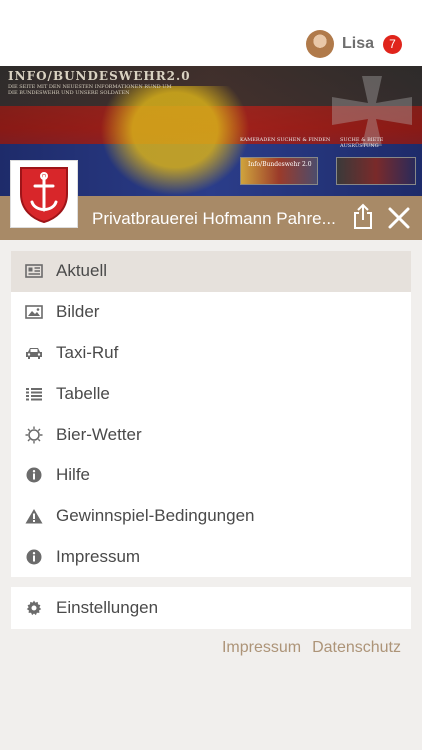 Image resolution: width=422 pixels, height=750 pixels. What do you see at coordinates (107, 607) in the screenshot?
I see `menu-item-label: Einstellungen` at bounding box center [107, 607].